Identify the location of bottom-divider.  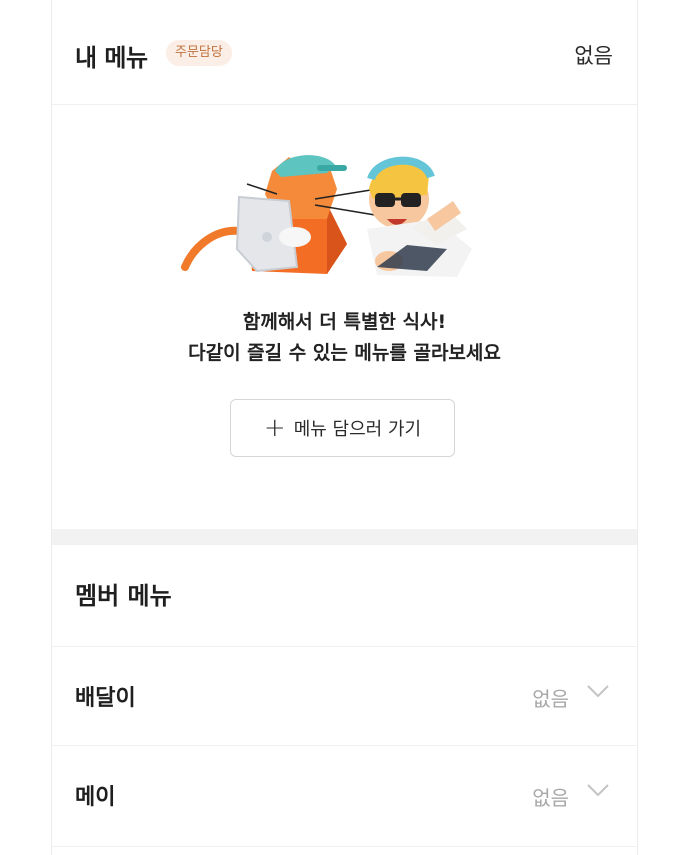
(344, 846).